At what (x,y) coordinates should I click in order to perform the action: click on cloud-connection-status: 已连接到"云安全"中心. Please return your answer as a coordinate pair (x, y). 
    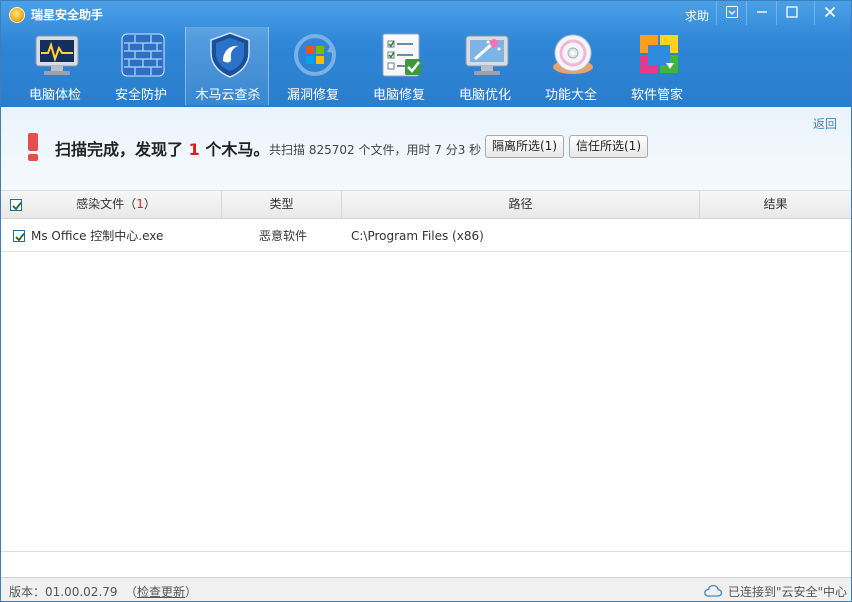
    Looking at the image, I should click on (788, 592).